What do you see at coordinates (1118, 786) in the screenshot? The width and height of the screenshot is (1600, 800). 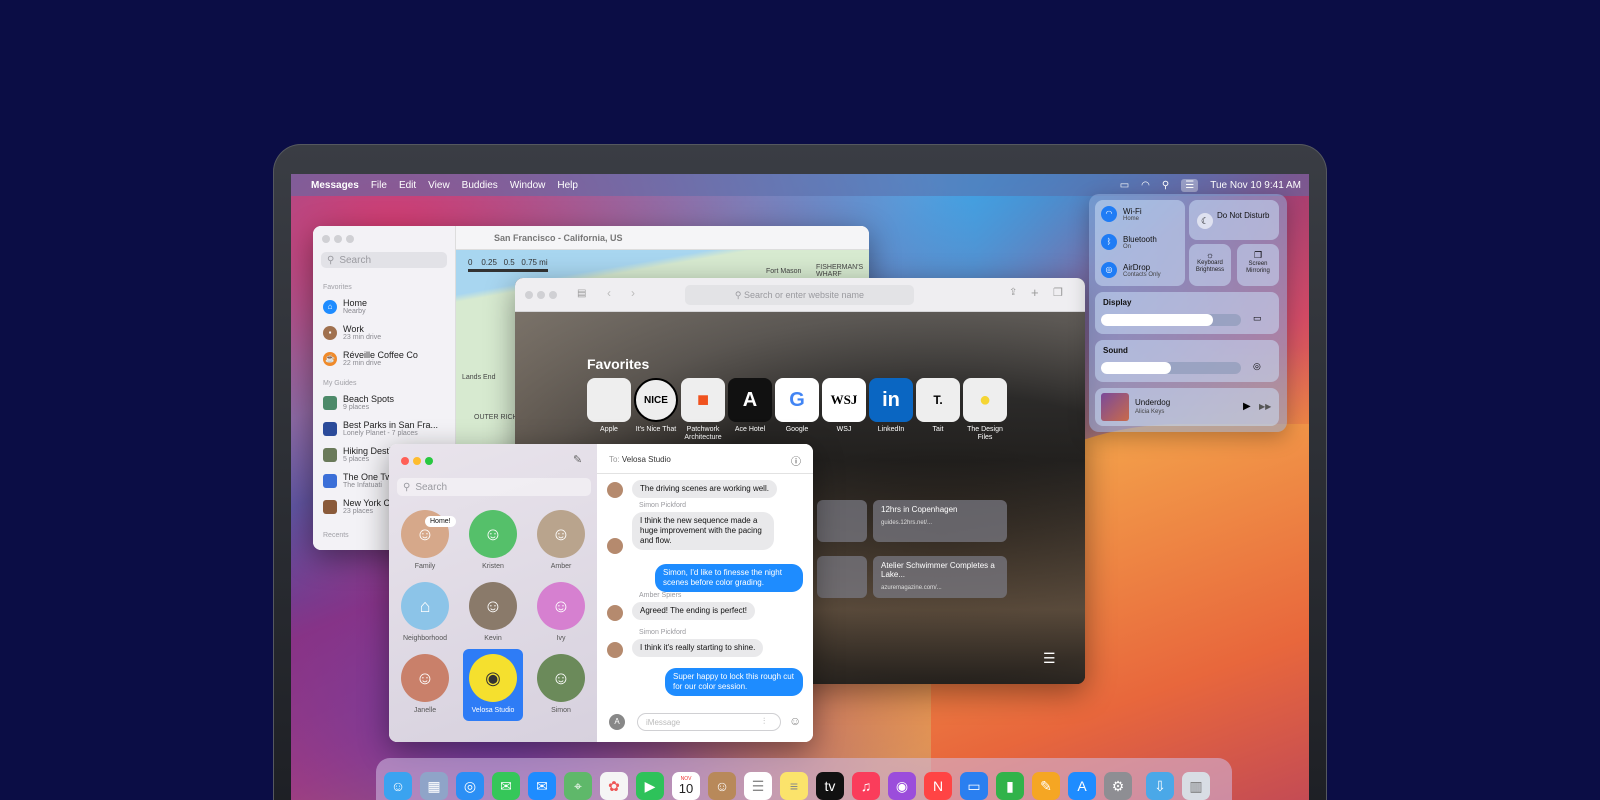 I see `system-preferences-icon: ⚙` at bounding box center [1118, 786].